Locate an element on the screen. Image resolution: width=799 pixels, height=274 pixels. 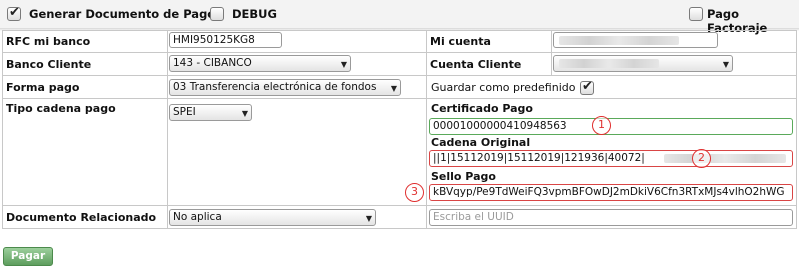
banco-cliente-select: 143 - CIBANCO ▼ is located at coordinates (260, 63).